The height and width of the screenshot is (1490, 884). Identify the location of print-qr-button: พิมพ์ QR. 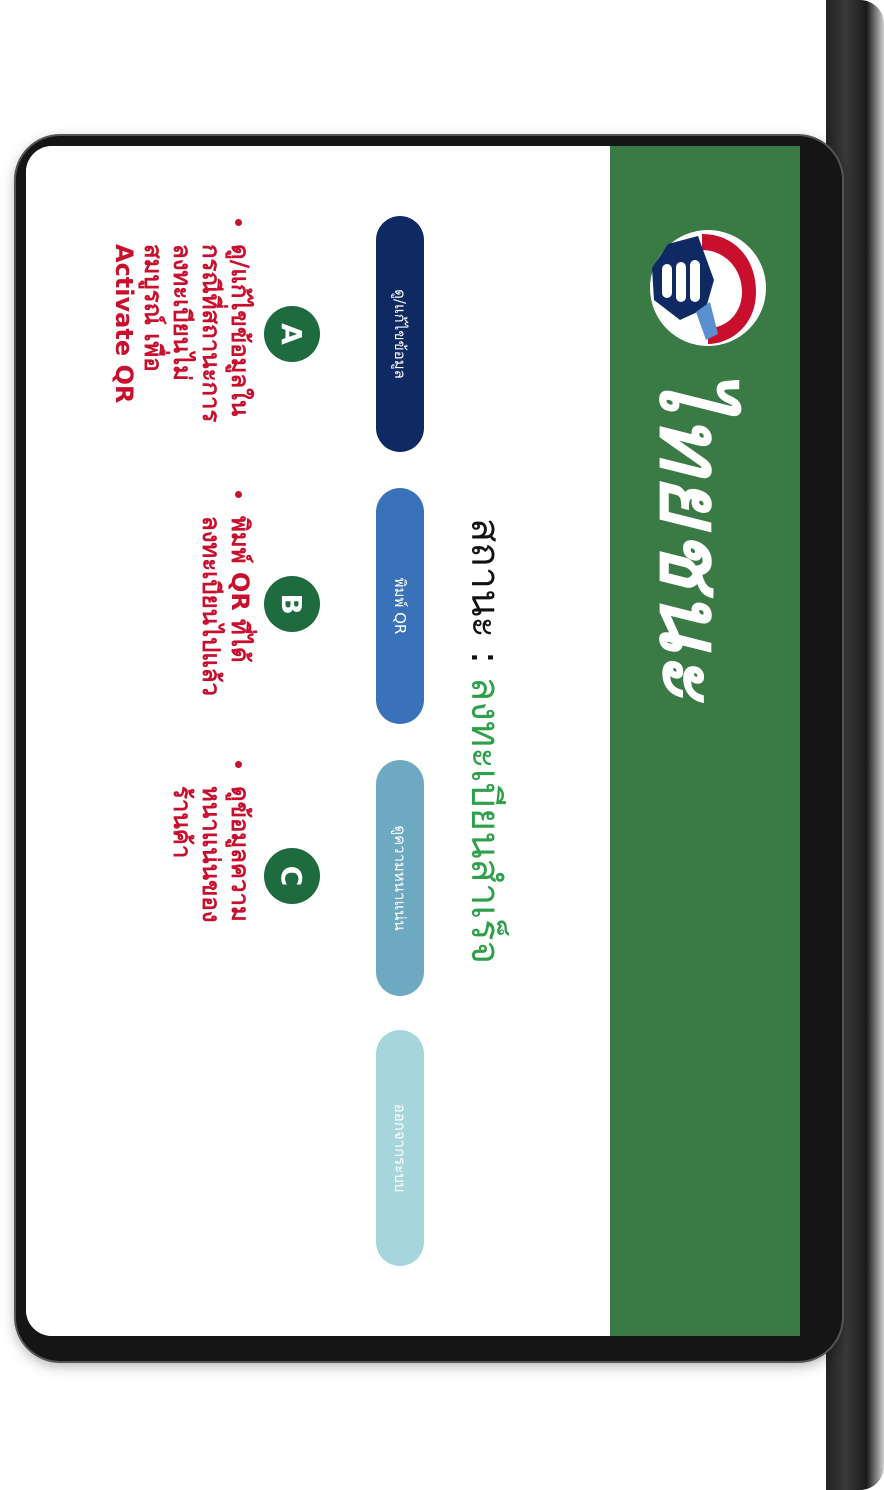
(400, 606).